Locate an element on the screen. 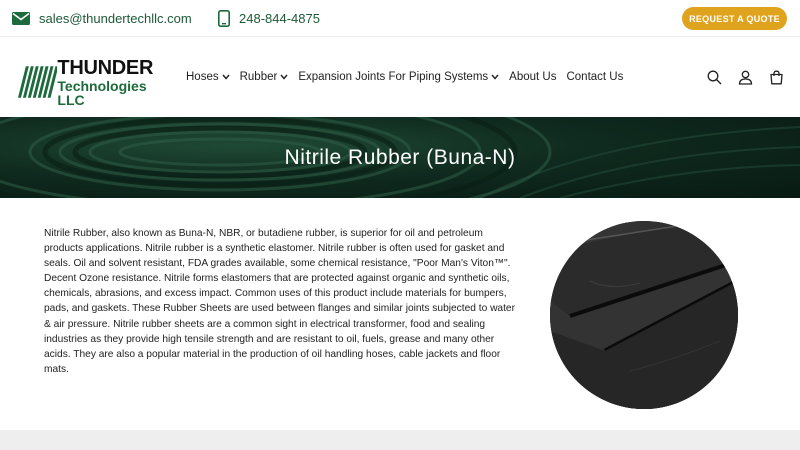 This screenshot has width=800, height=450. phone-link: 248-844-4875 is located at coordinates (269, 18).